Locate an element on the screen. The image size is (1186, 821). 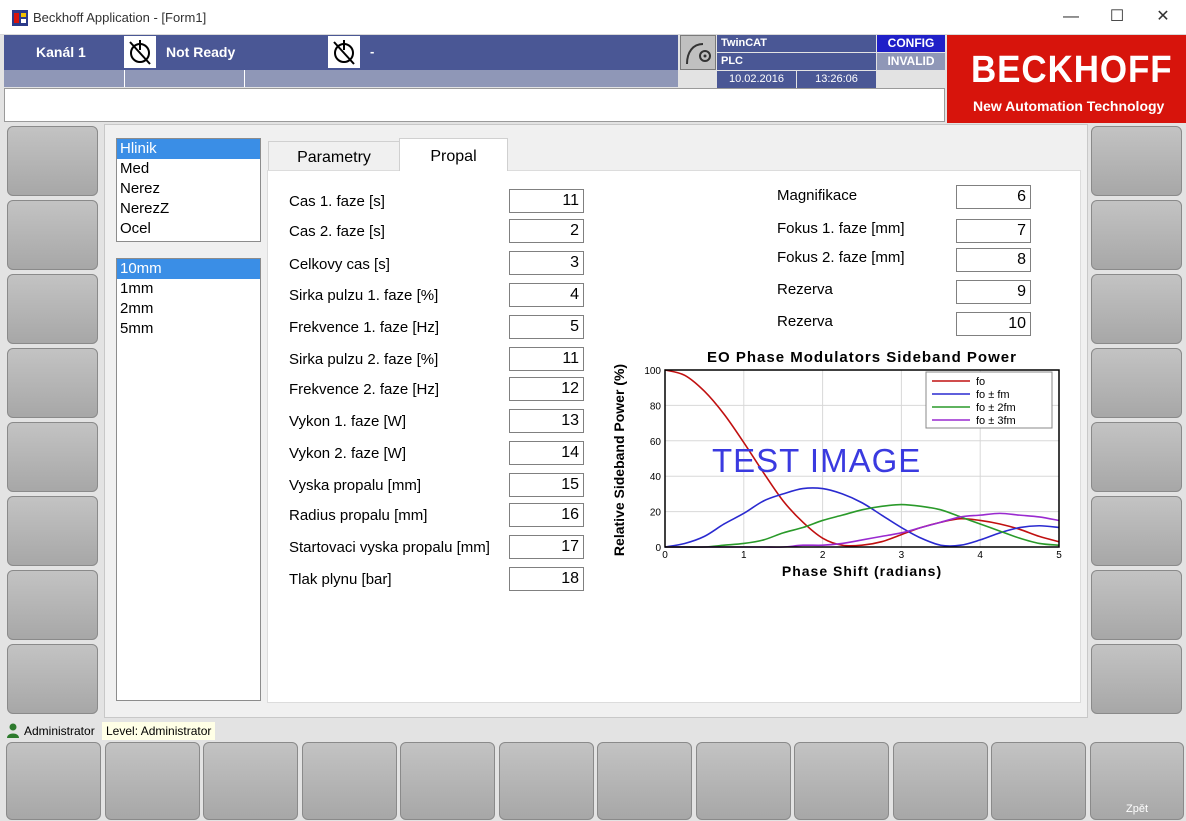
param-field: 3 is located at coordinates (546, 263).